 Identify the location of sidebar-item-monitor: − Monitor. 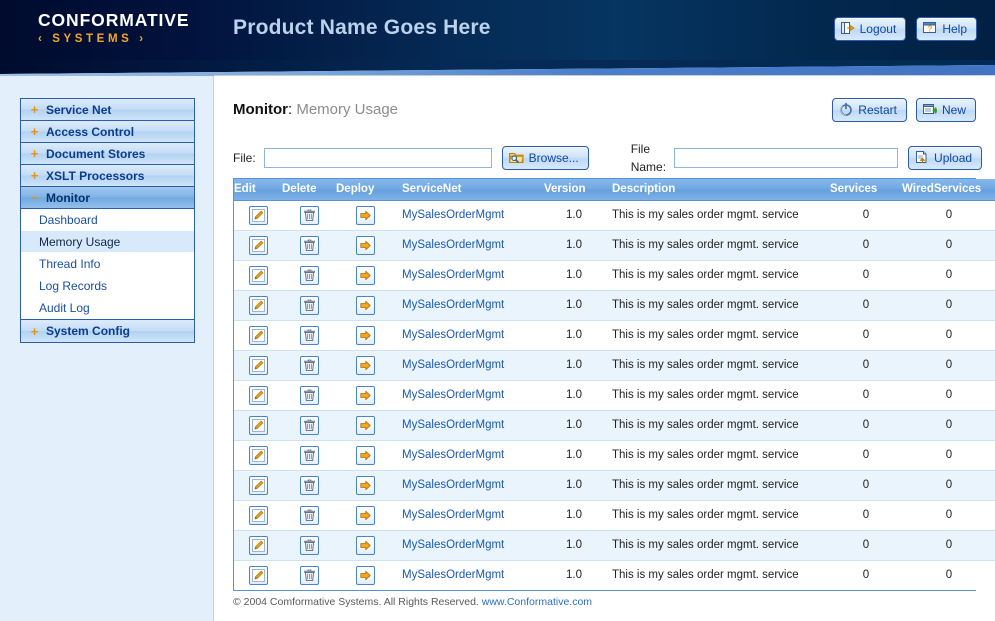
(107, 198).